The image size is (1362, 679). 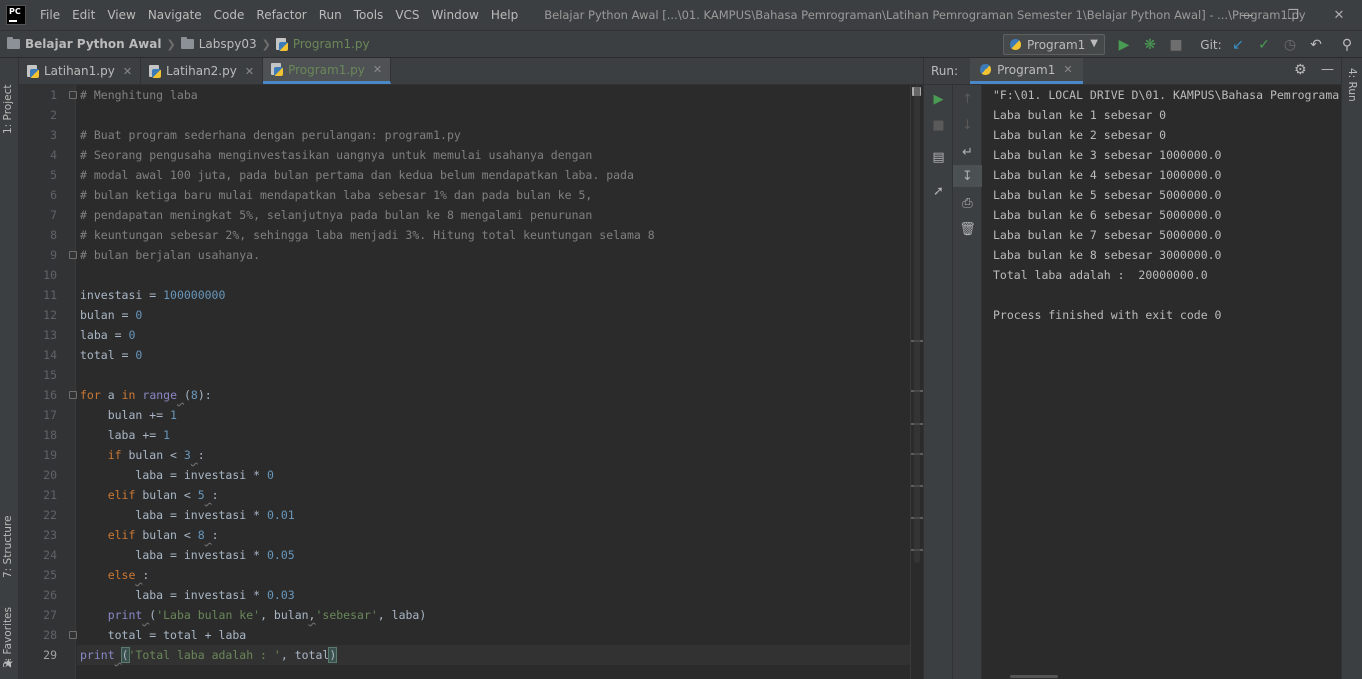 I want to click on breadcrumb-file: Program1.py, so click(x=322, y=44).